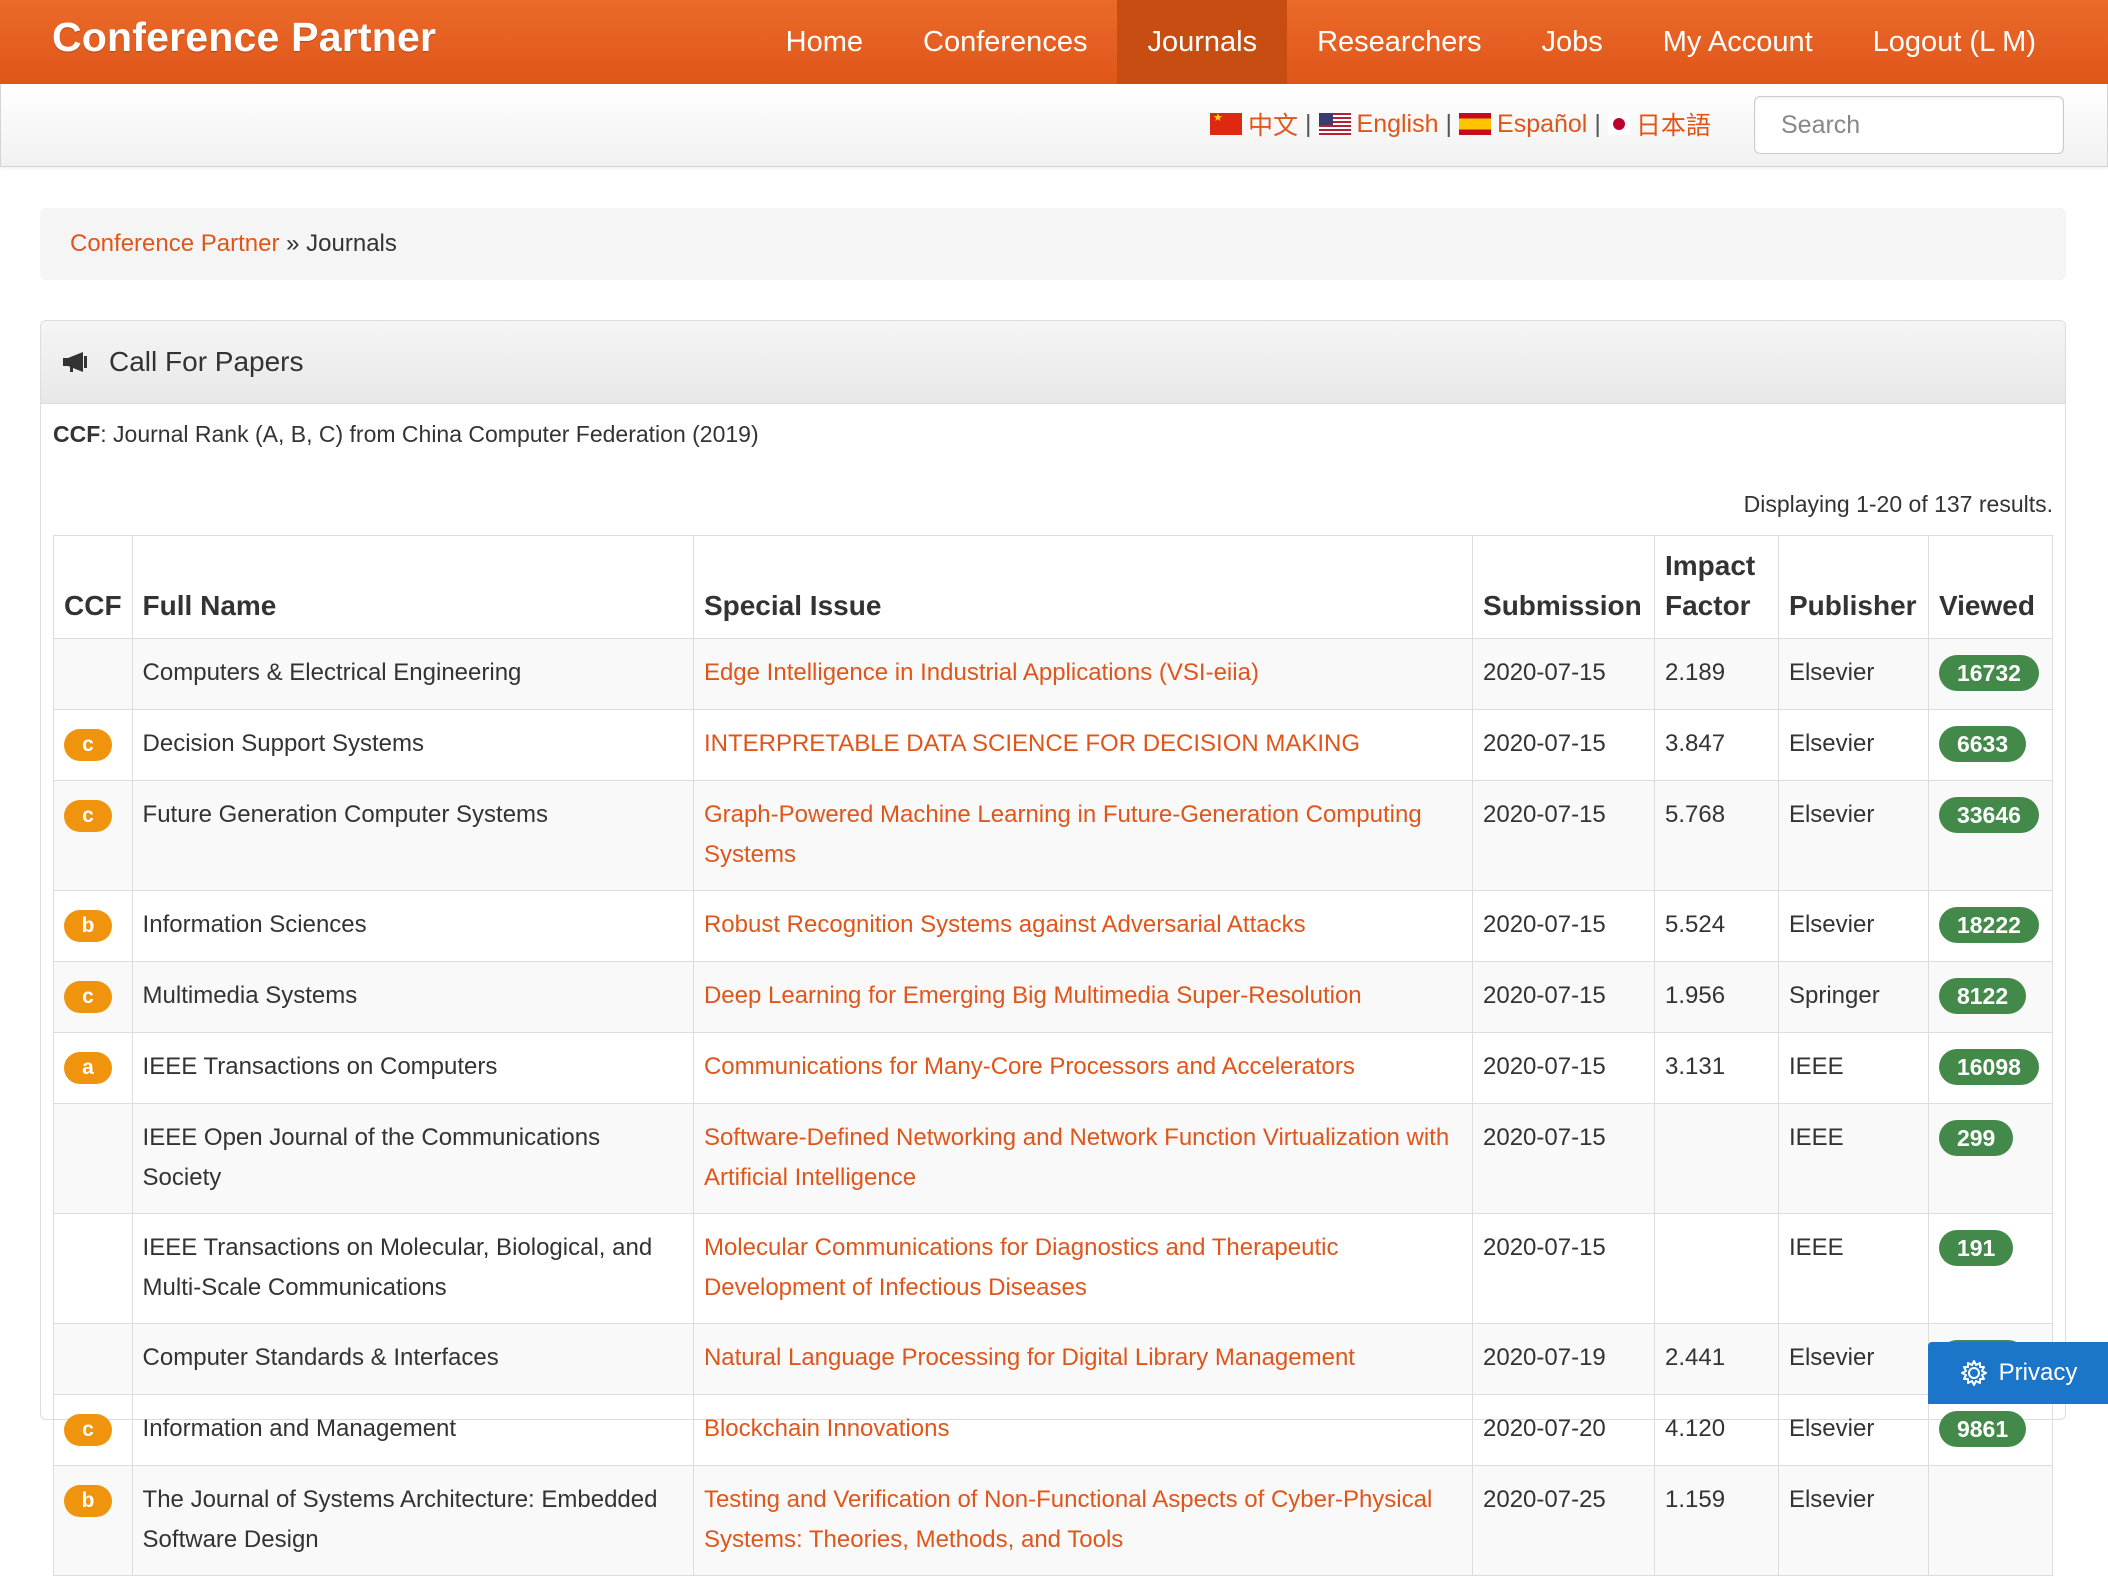 The height and width of the screenshot is (1576, 2108). Describe the element at coordinates (1202, 42) in the screenshot. I see `nav-journals: Journals` at that location.